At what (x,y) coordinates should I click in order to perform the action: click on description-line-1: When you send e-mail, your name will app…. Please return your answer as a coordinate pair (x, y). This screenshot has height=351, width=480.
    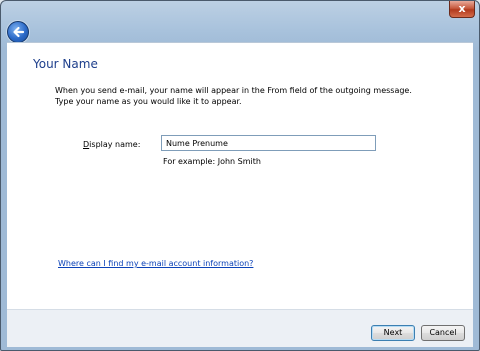
    Looking at the image, I should click on (233, 90).